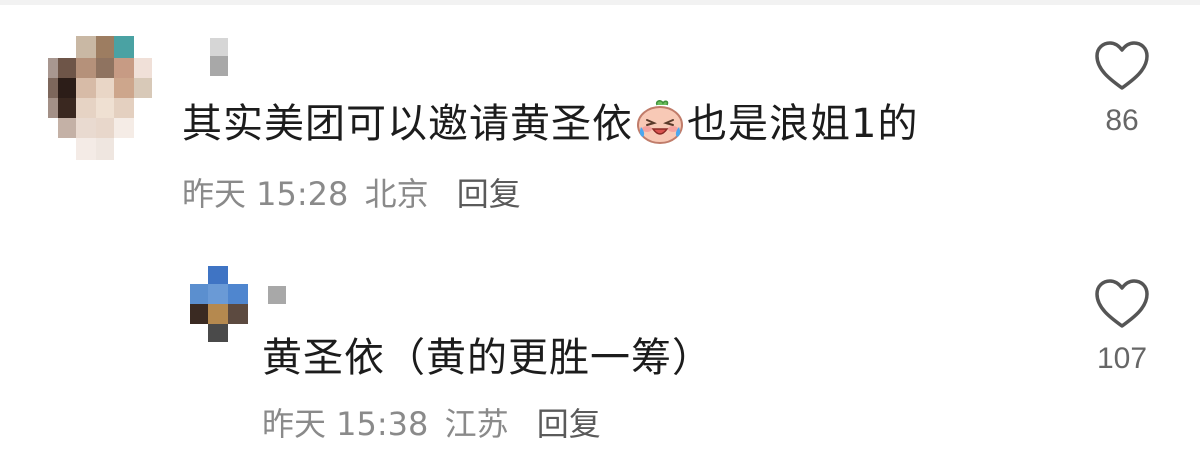 The width and height of the screenshot is (1200, 458). I want to click on like-button: 86, so click(1122, 89).